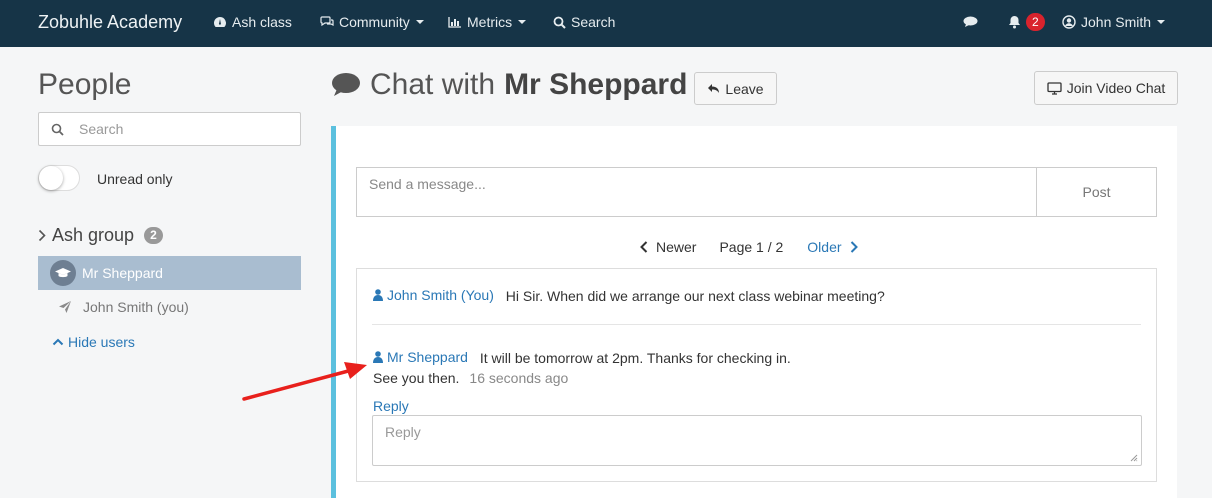  I want to click on message-author-name: John Smith (You), so click(440, 295).